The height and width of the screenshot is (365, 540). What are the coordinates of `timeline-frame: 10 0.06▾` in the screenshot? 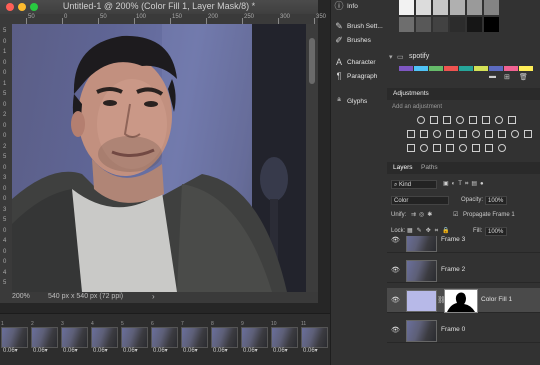 It's located at (284, 338).